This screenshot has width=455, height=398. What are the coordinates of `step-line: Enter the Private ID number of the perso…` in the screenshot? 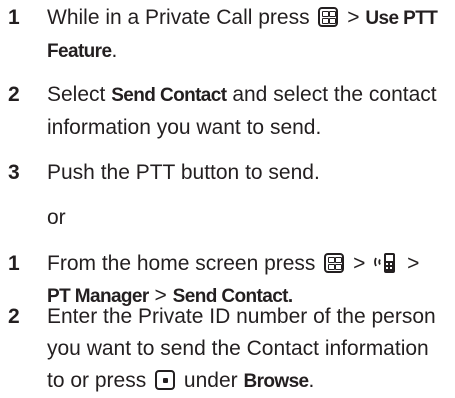 It's located at (241, 316).